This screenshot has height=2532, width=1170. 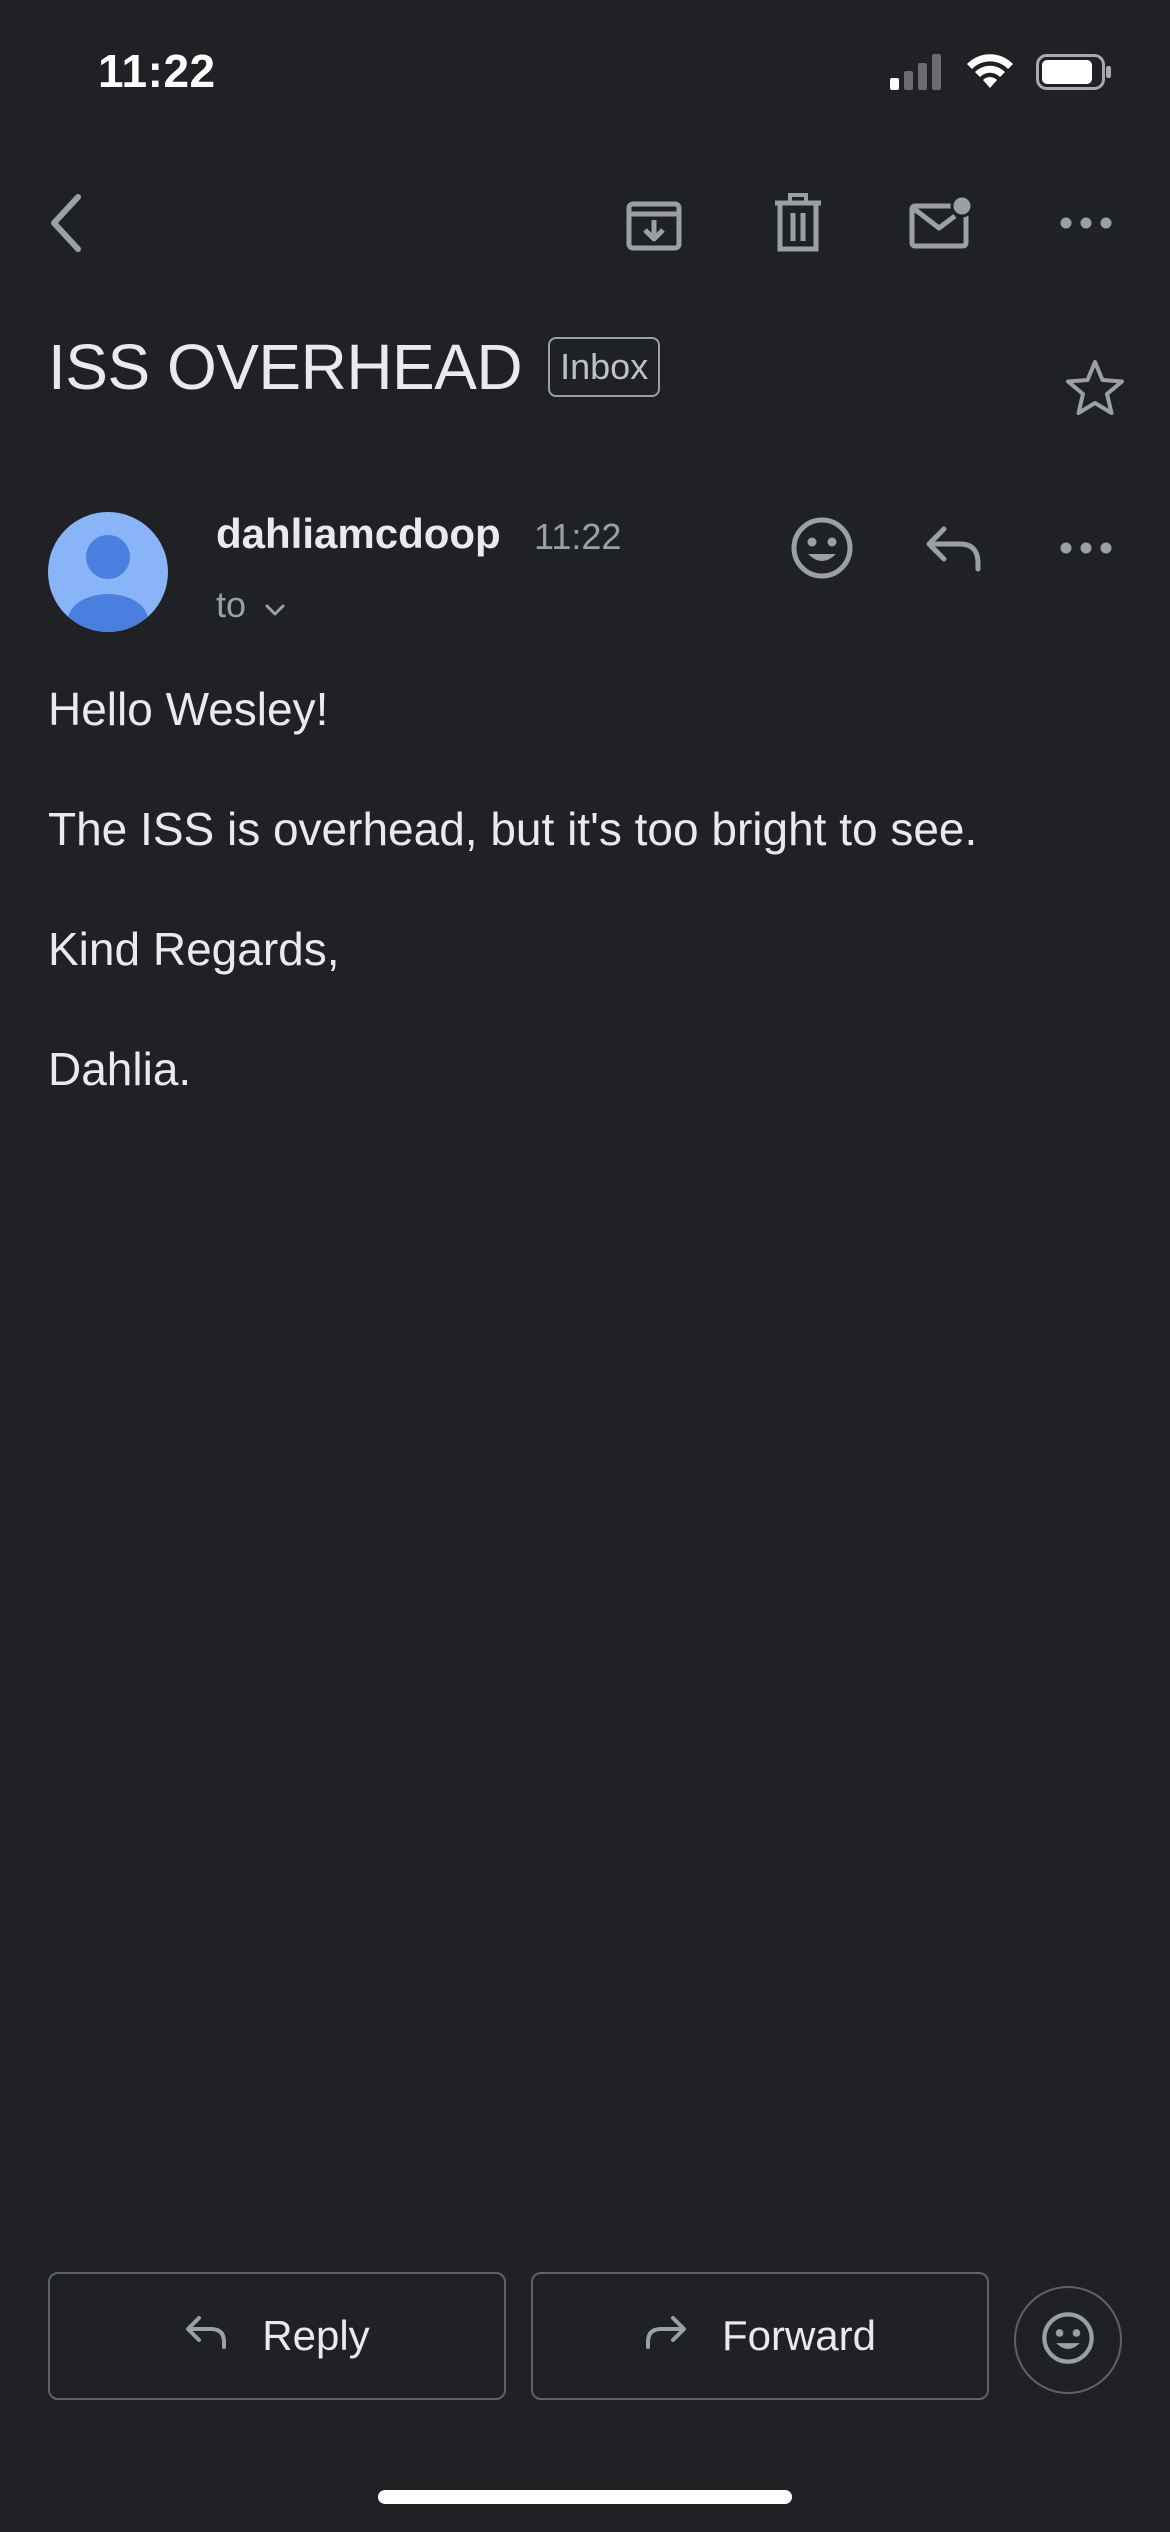 I want to click on archive-icon, so click(x=654, y=225).